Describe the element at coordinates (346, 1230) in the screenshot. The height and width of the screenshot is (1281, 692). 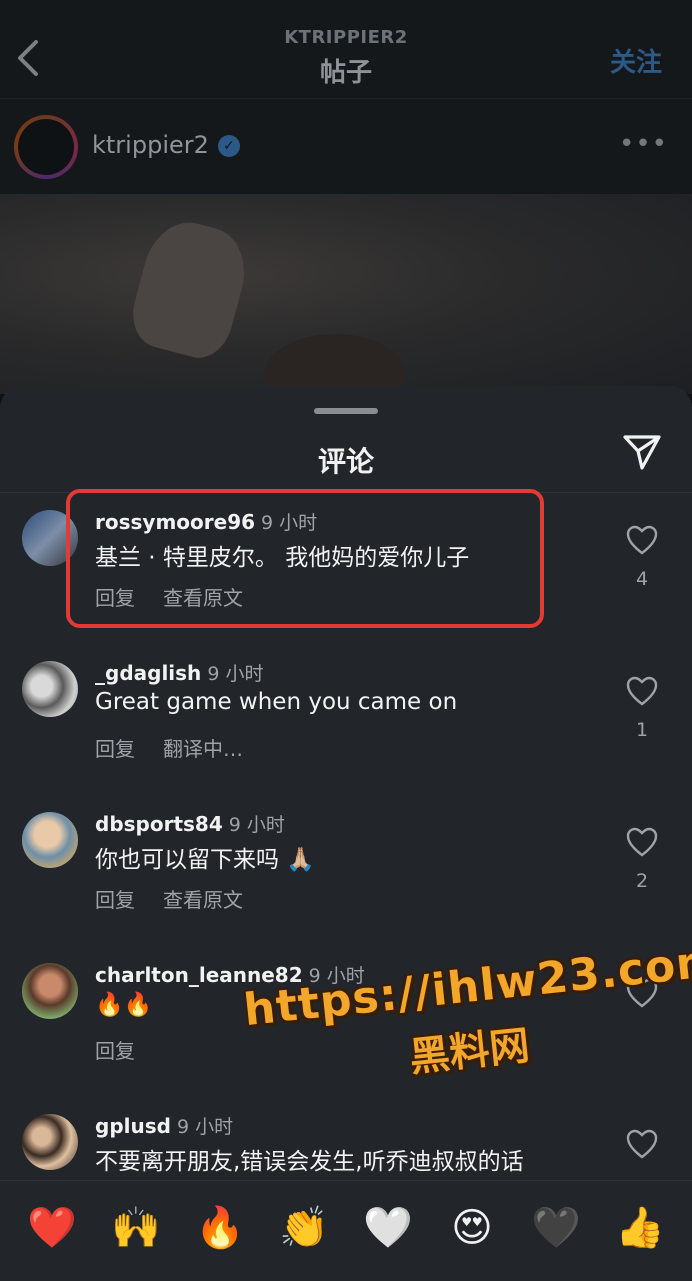
I see `emoji-reaction-bar: ❤️ 🙌 🔥 👏 🤍 😍 🖤 👍` at that location.